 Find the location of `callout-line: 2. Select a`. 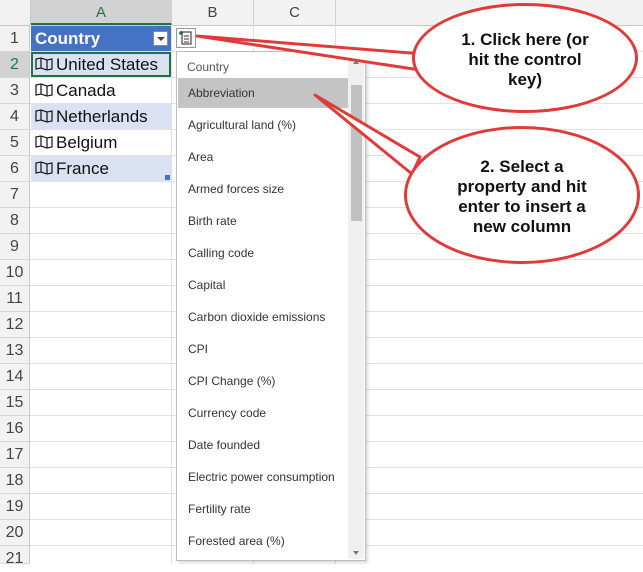

callout-line: 2. Select a is located at coordinates (522, 166).